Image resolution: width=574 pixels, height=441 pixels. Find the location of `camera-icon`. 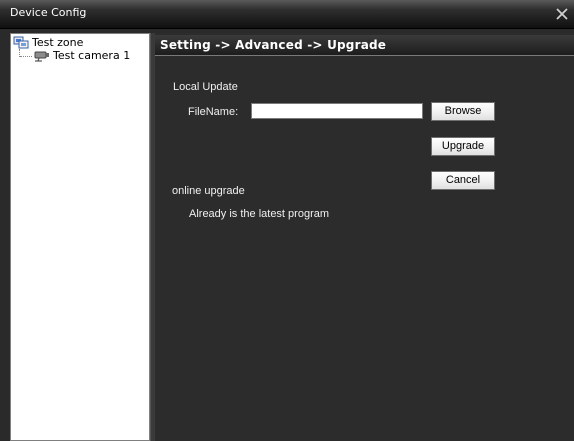

camera-icon is located at coordinates (42, 56).